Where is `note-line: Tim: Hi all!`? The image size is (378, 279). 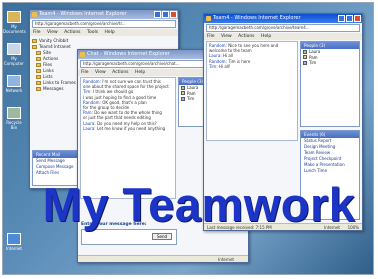 note-line: Tim: Hi all! is located at coordinates (220, 66).